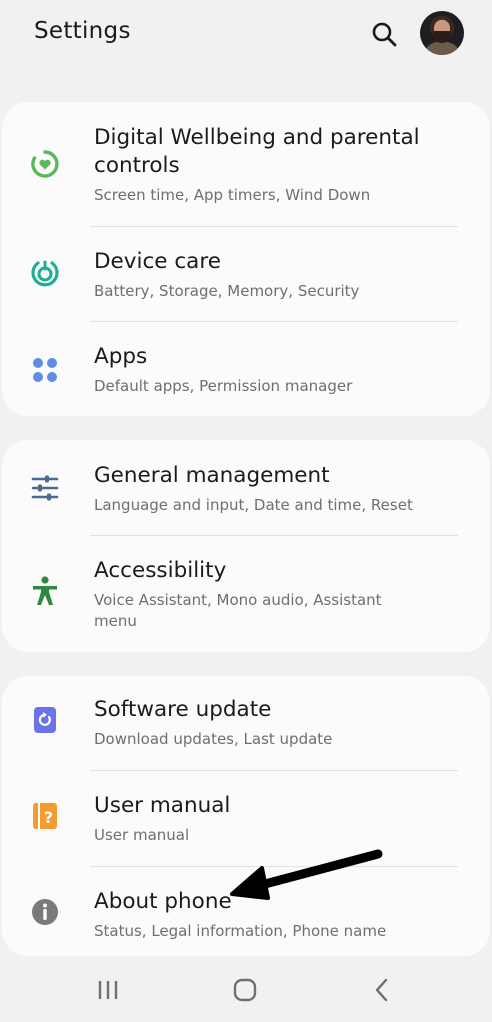 The width and height of the screenshot is (492, 1022). Describe the element at coordinates (157, 261) in the screenshot. I see `settings-item-title: Device care` at that location.